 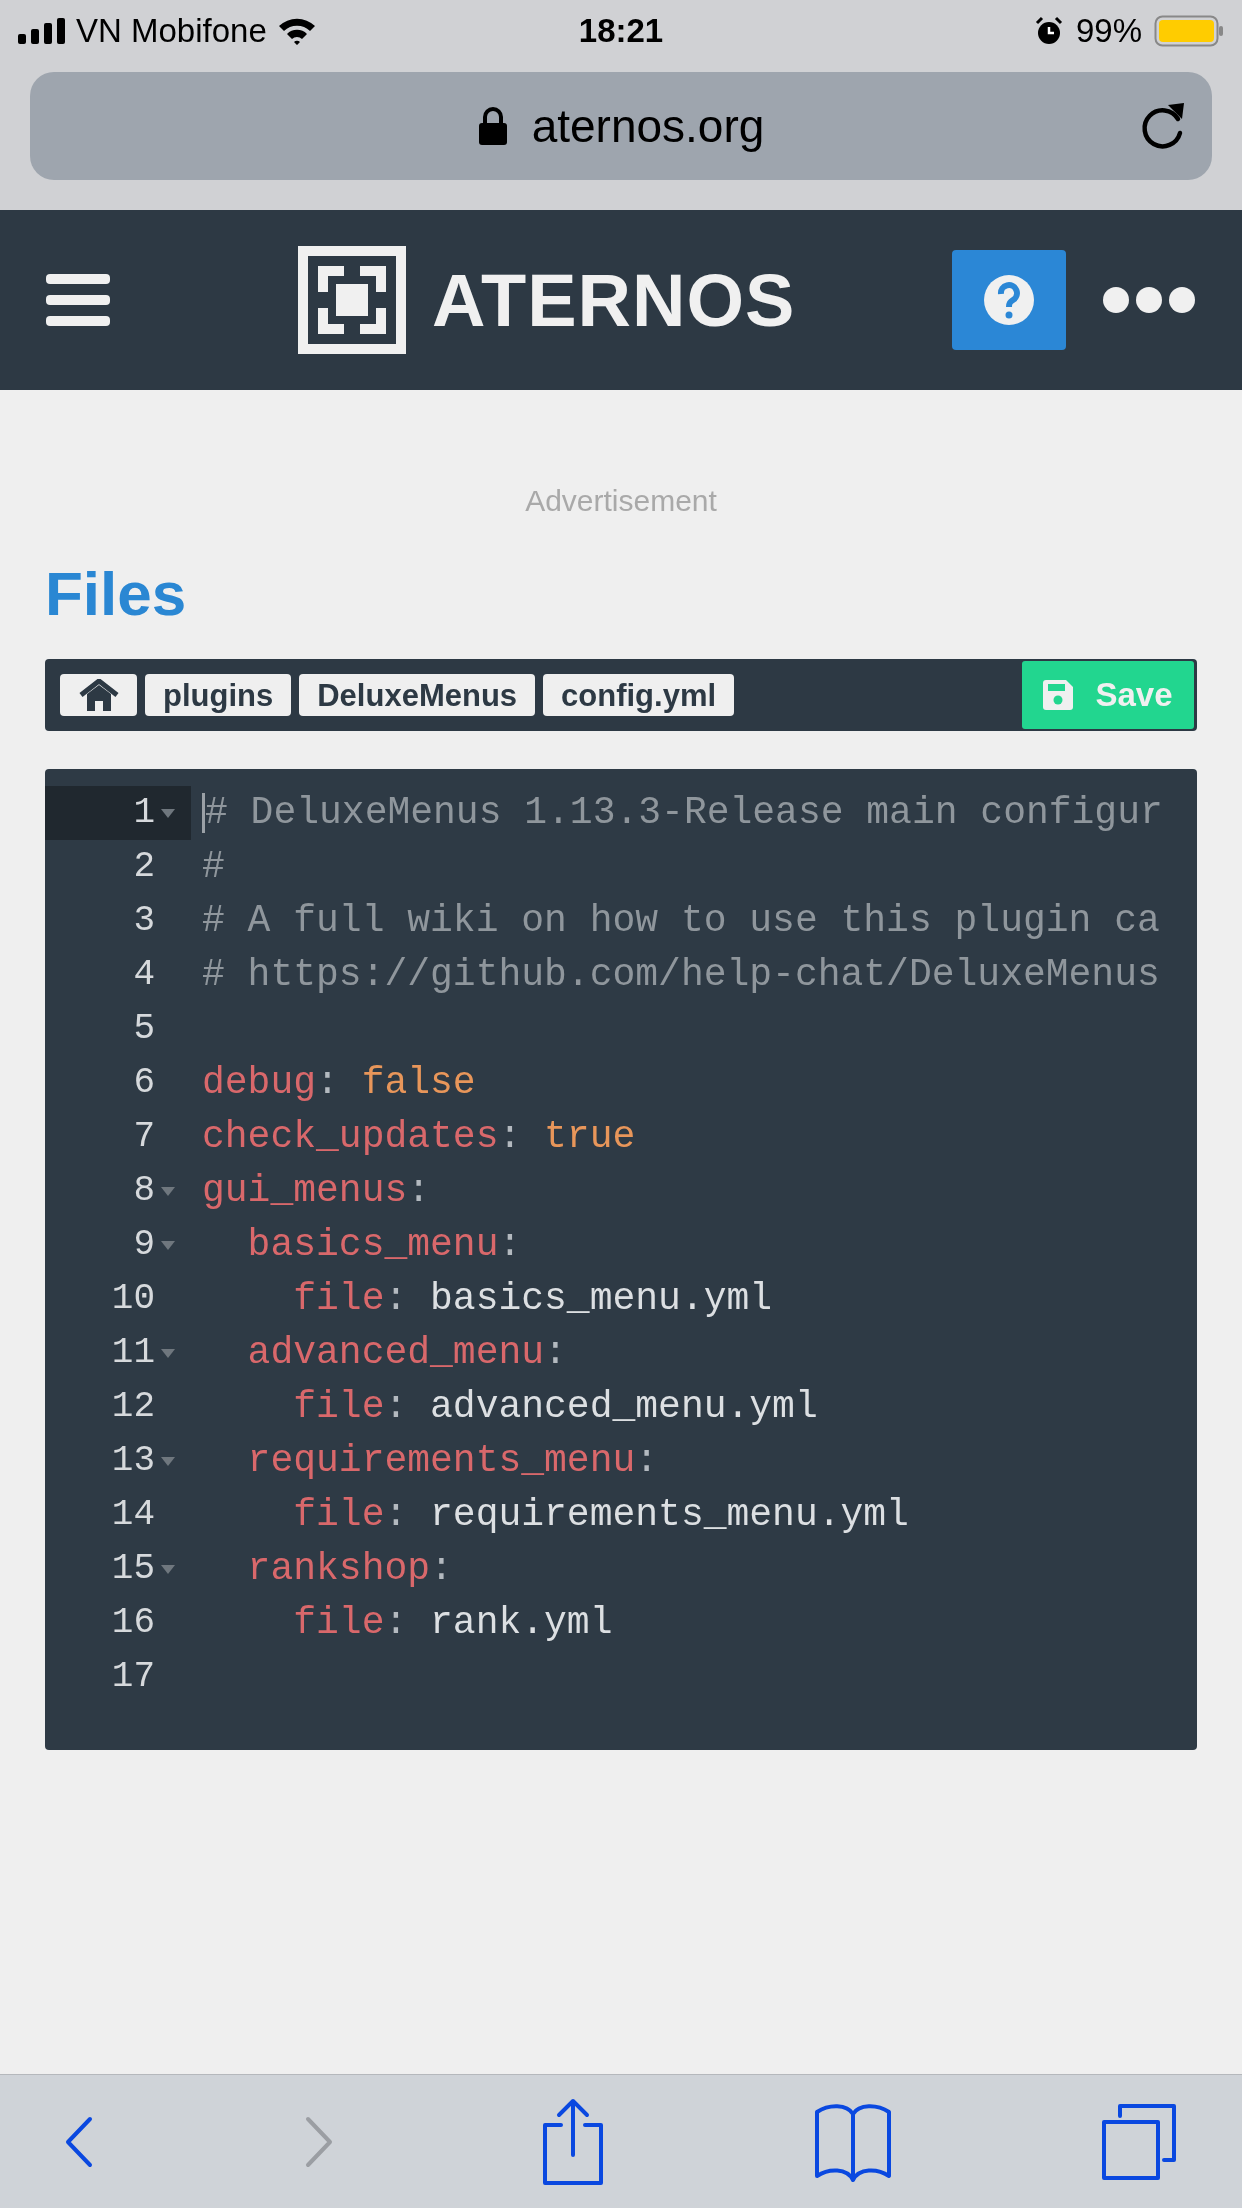 What do you see at coordinates (573, 2141) in the screenshot?
I see `share-icon` at bounding box center [573, 2141].